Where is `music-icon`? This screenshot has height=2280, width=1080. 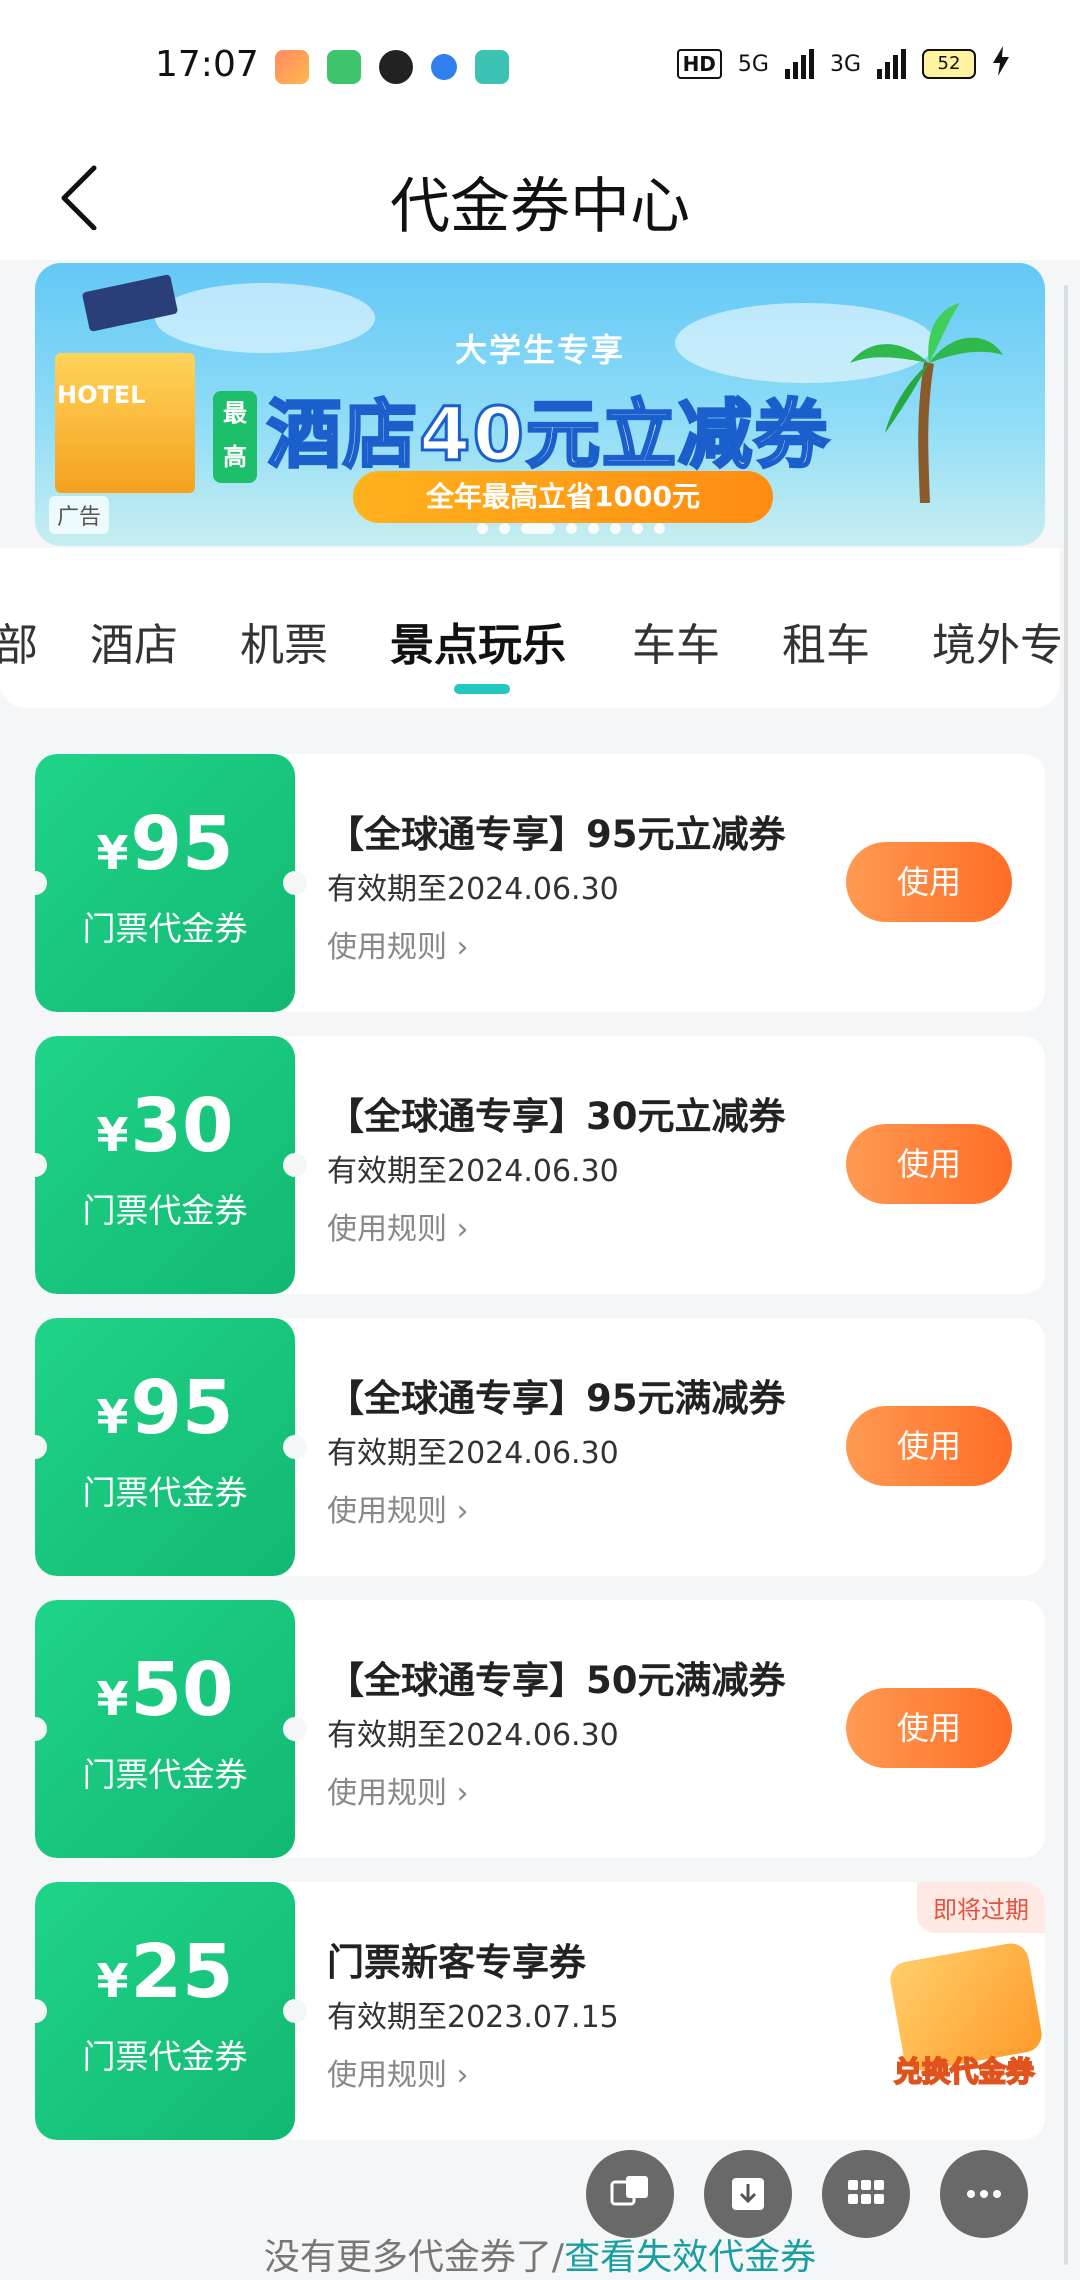
music-icon is located at coordinates (492, 67).